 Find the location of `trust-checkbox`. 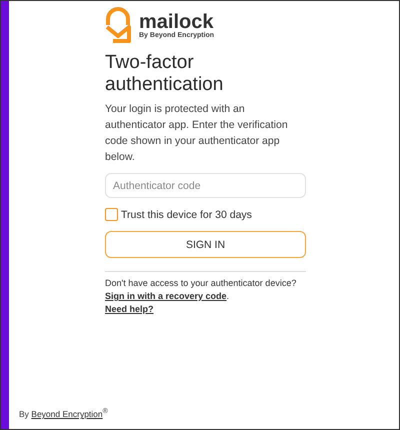

trust-checkbox is located at coordinates (111, 214).